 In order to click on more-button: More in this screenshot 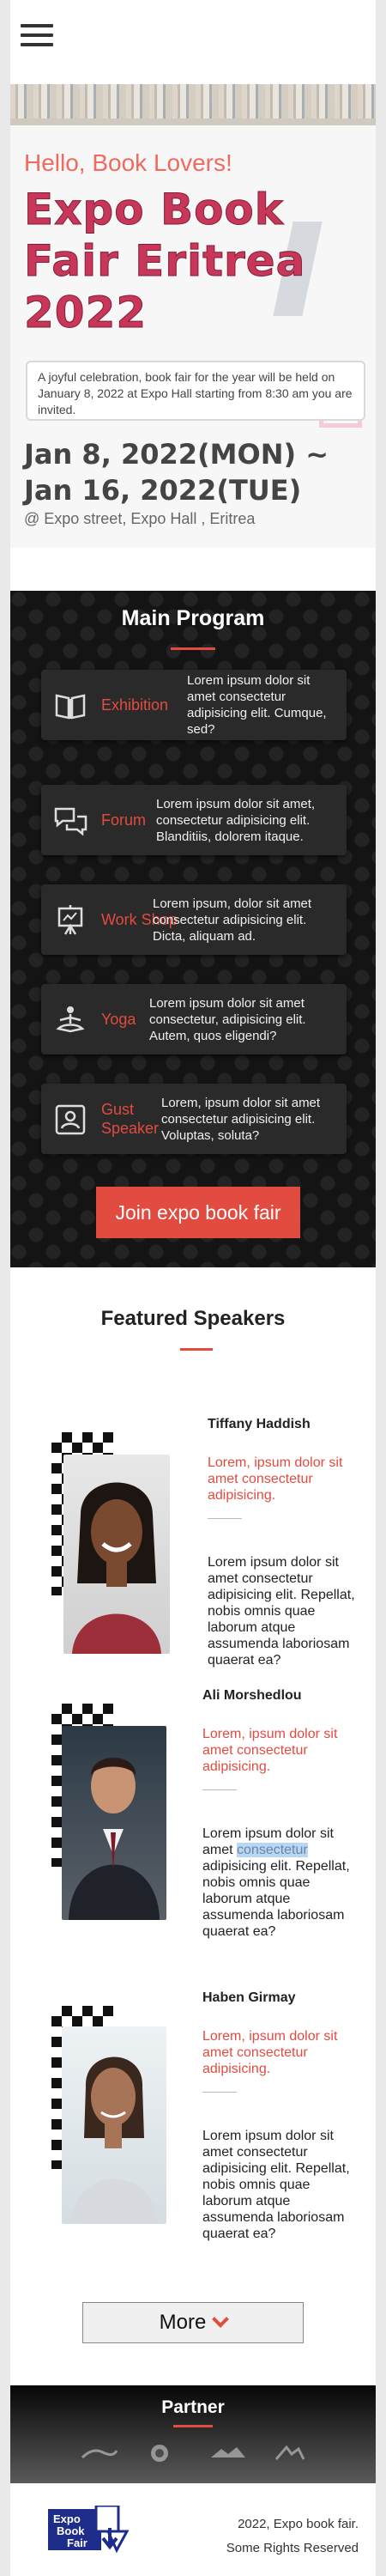, I will do `click(193, 2323)`.